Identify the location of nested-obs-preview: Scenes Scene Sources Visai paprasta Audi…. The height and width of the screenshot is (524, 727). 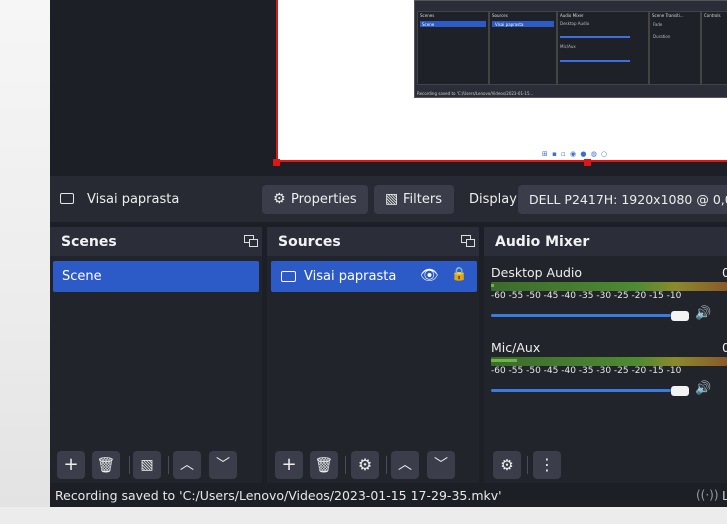
(570, 49).